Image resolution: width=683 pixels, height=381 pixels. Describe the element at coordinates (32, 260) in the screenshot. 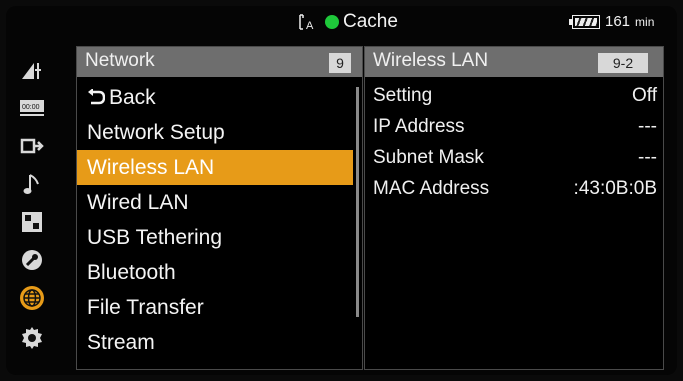

I see `maintenance-icon` at that location.